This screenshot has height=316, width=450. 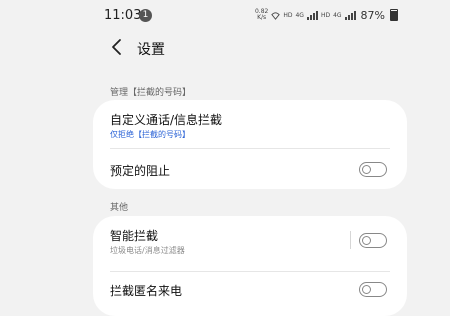 What do you see at coordinates (123, 15) in the screenshot?
I see `status-time: 11:03` at bounding box center [123, 15].